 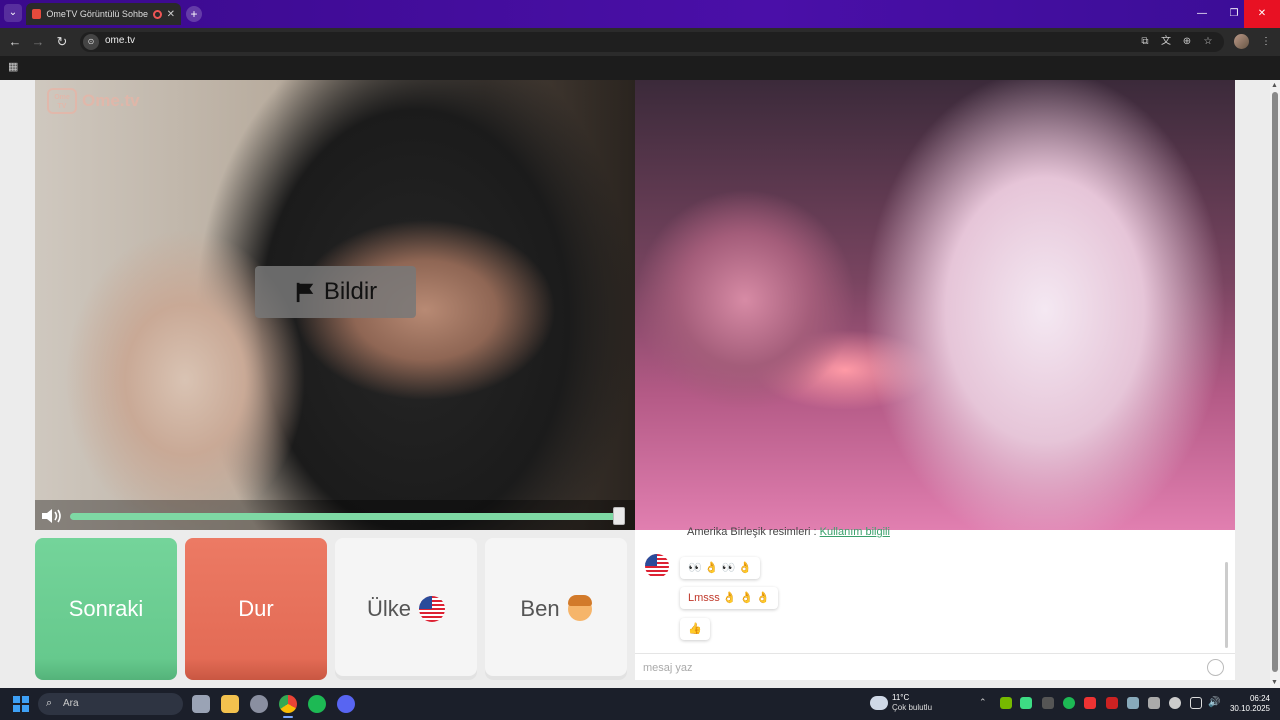 I want to click on system-message-link: Kullanım bilgili, so click(x=855, y=532).